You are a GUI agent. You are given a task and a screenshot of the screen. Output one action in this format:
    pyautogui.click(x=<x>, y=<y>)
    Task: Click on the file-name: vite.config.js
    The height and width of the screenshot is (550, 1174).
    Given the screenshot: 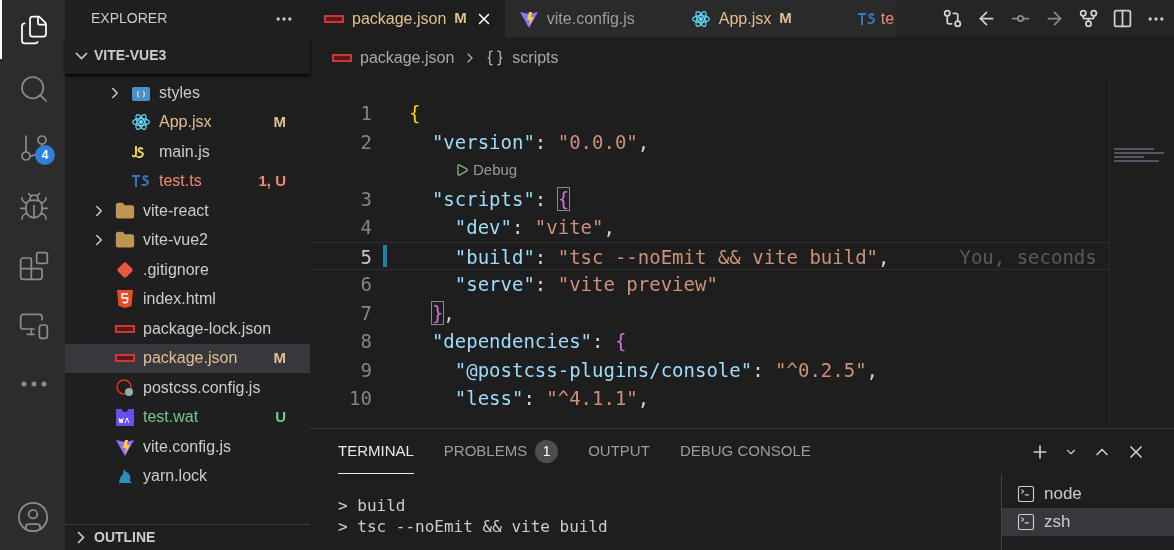 What is the action you would take?
    pyautogui.click(x=187, y=446)
    